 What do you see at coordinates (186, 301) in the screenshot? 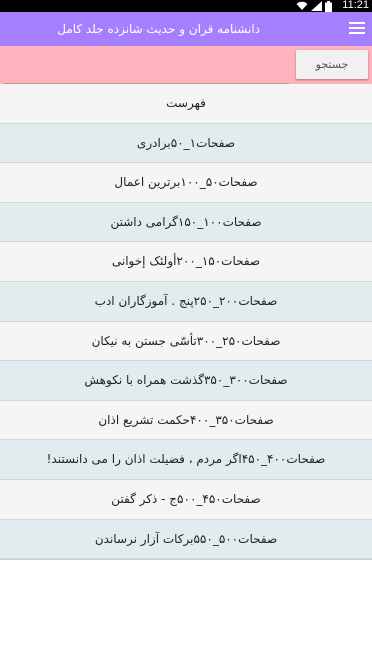
I see `list-item: صفحات۲۰۰_۲۵۰پنج . آموزگاران ادب` at bounding box center [186, 301].